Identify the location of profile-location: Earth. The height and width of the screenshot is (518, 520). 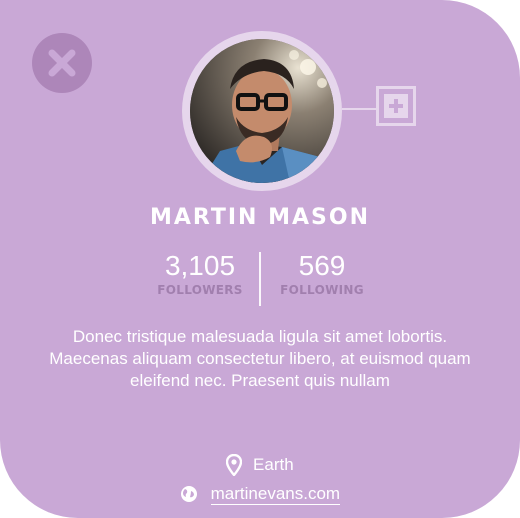
(260, 467).